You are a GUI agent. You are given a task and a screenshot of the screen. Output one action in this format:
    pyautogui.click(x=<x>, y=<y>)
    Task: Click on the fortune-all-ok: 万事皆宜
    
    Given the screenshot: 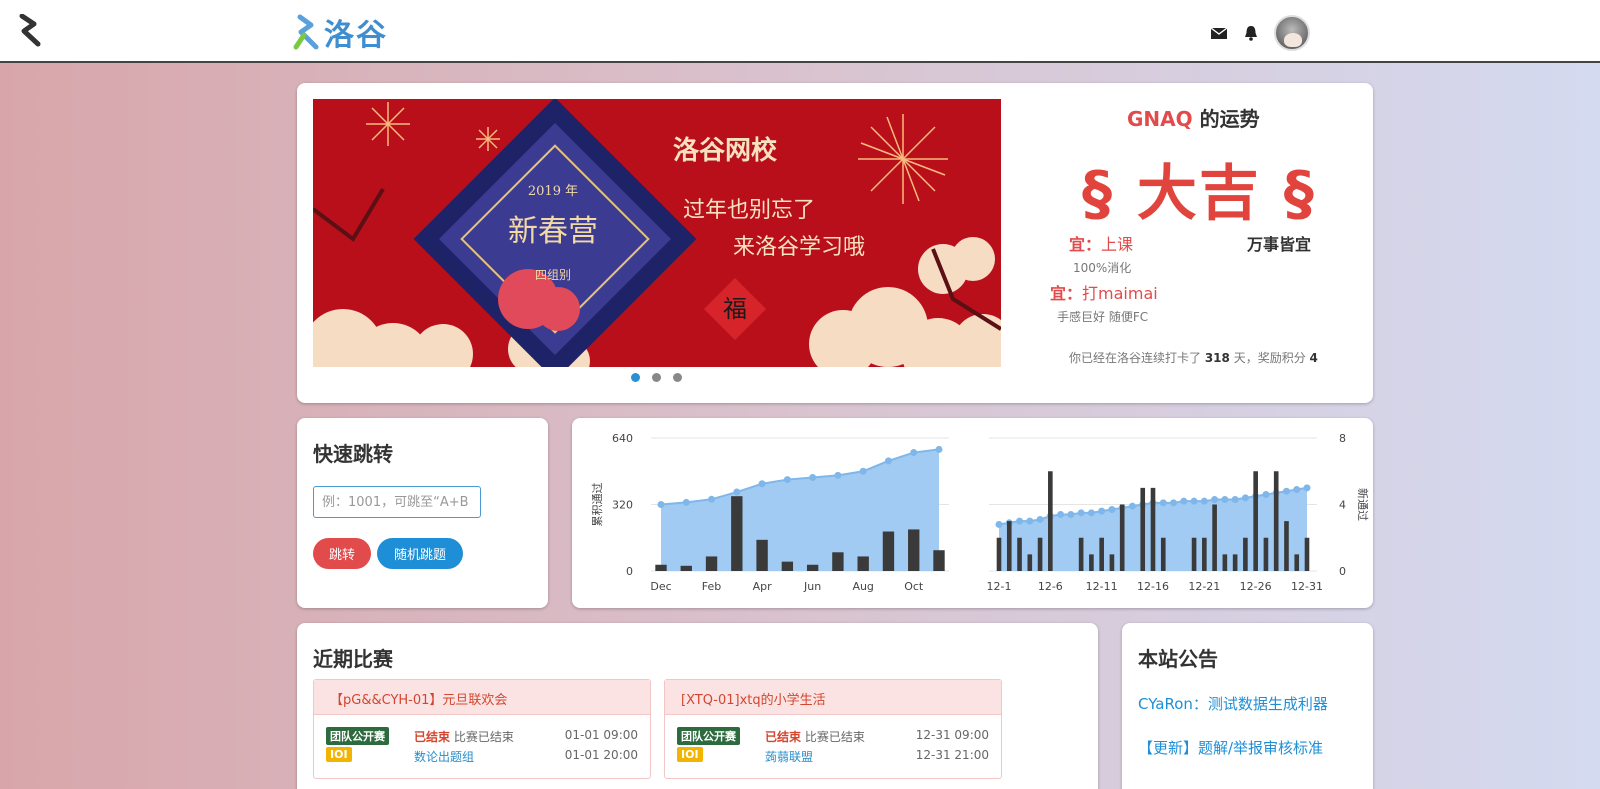 What is the action you would take?
    pyautogui.click(x=1279, y=244)
    